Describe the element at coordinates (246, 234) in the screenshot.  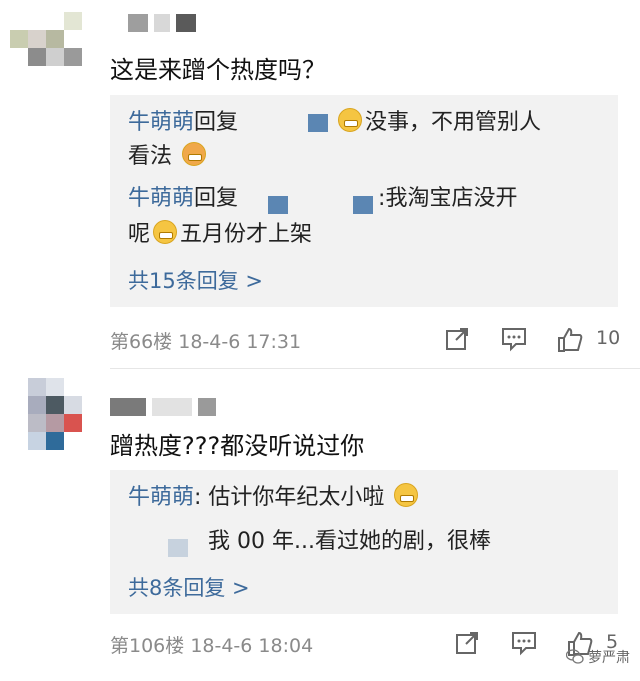
I see `reply-text-cont: 五月份才上架` at that location.